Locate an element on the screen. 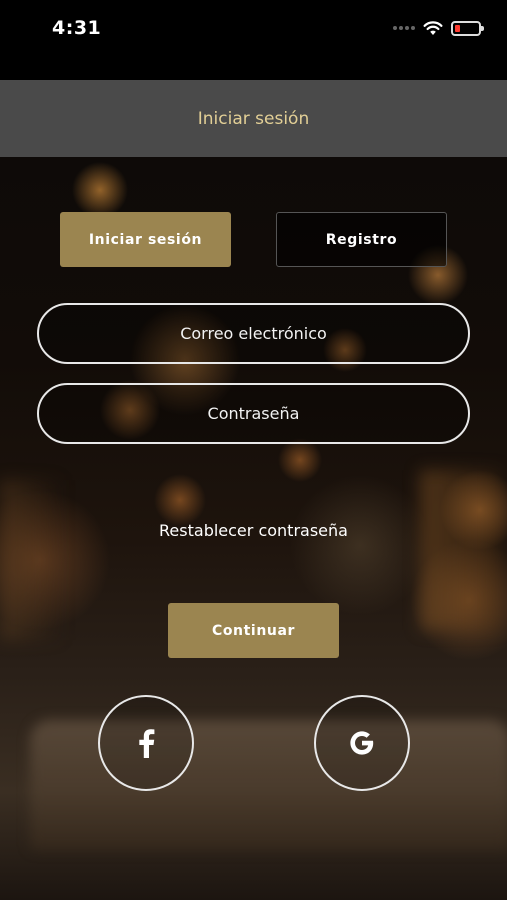 Image resolution: width=507 pixels, height=900 pixels. status-time: 4:31 is located at coordinates (77, 28).